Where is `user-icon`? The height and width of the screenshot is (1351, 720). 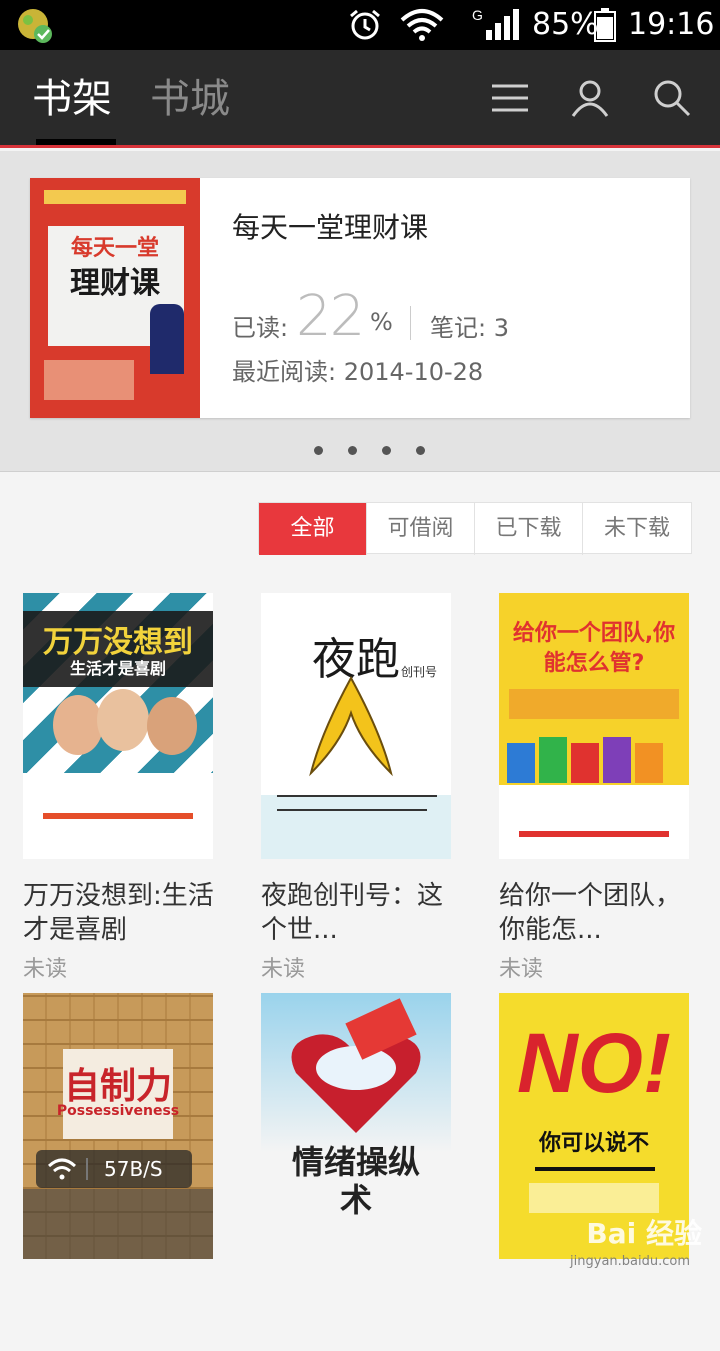
user-icon is located at coordinates (590, 98).